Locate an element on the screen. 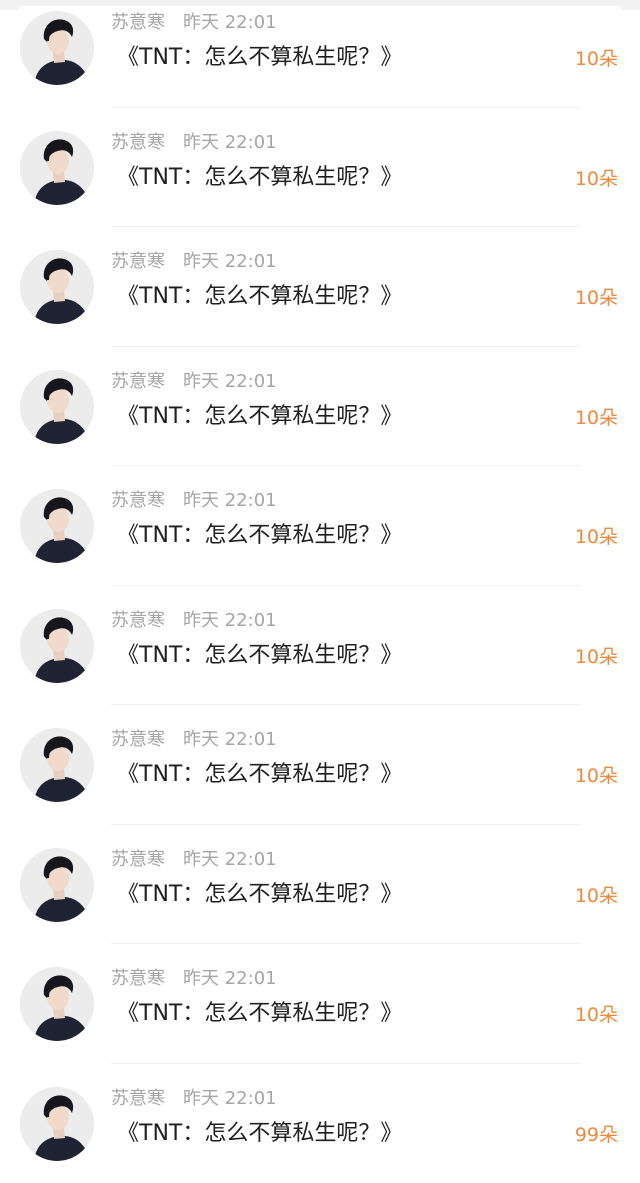 This screenshot has height=1183, width=640. flower-count: 99朵 is located at coordinates (596, 1135).